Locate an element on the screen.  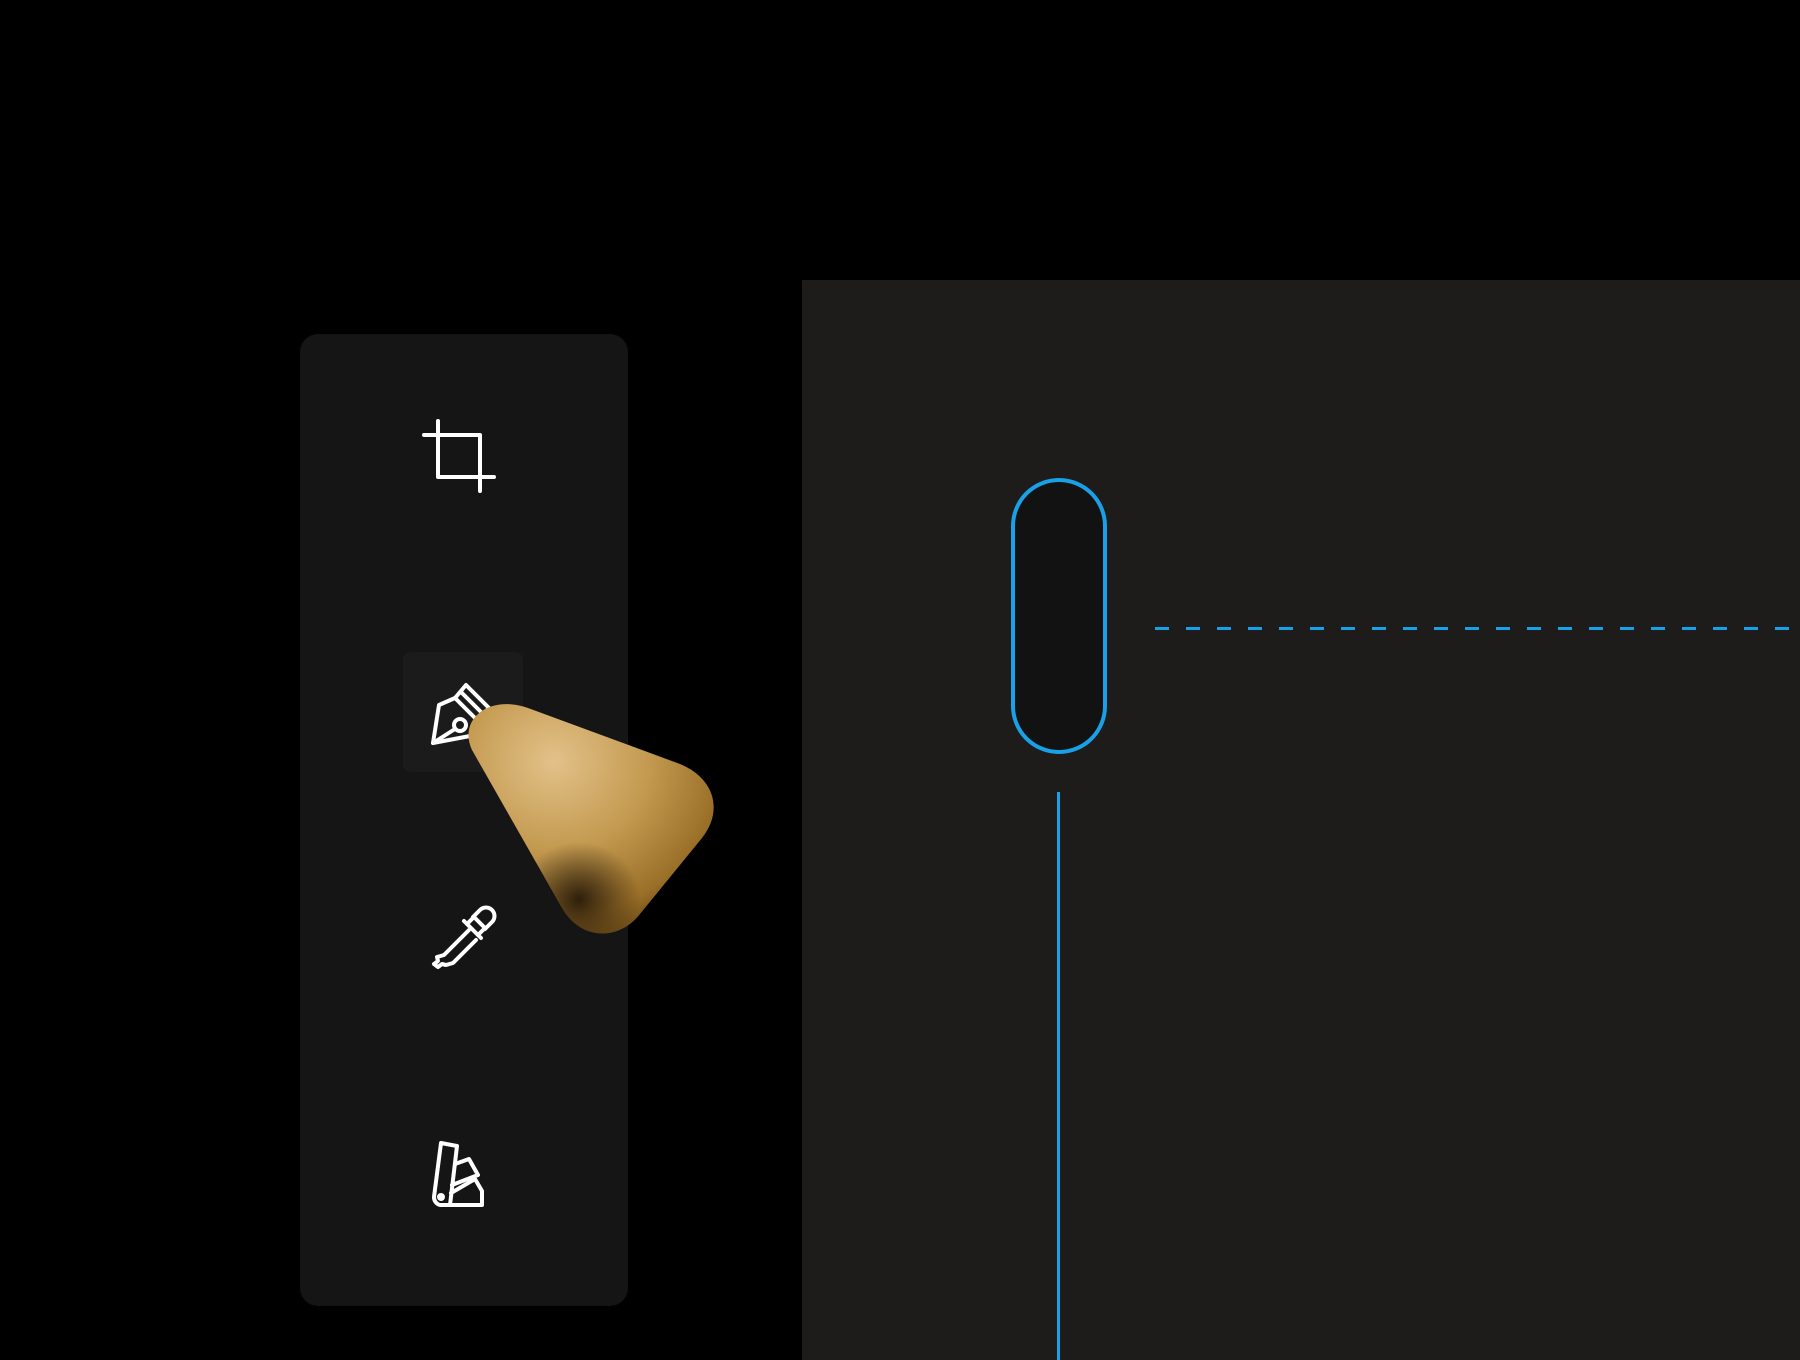
pen-tool-button is located at coordinates (463, 712).